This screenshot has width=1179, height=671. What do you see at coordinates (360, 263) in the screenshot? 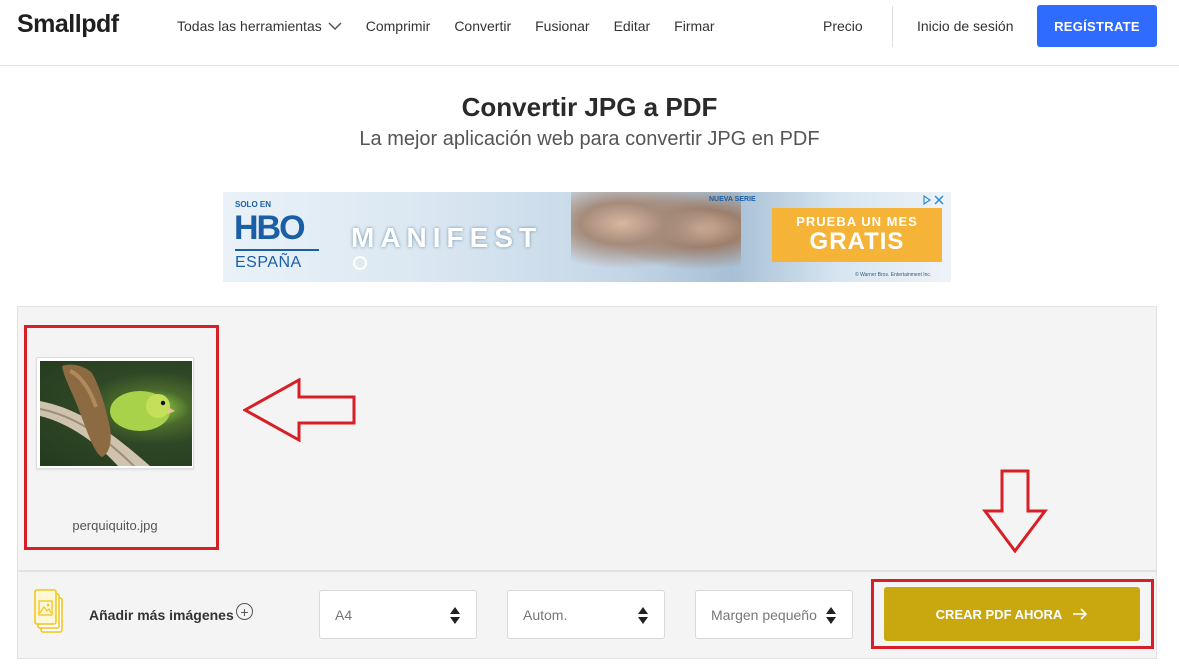
I see `replay-icon` at bounding box center [360, 263].